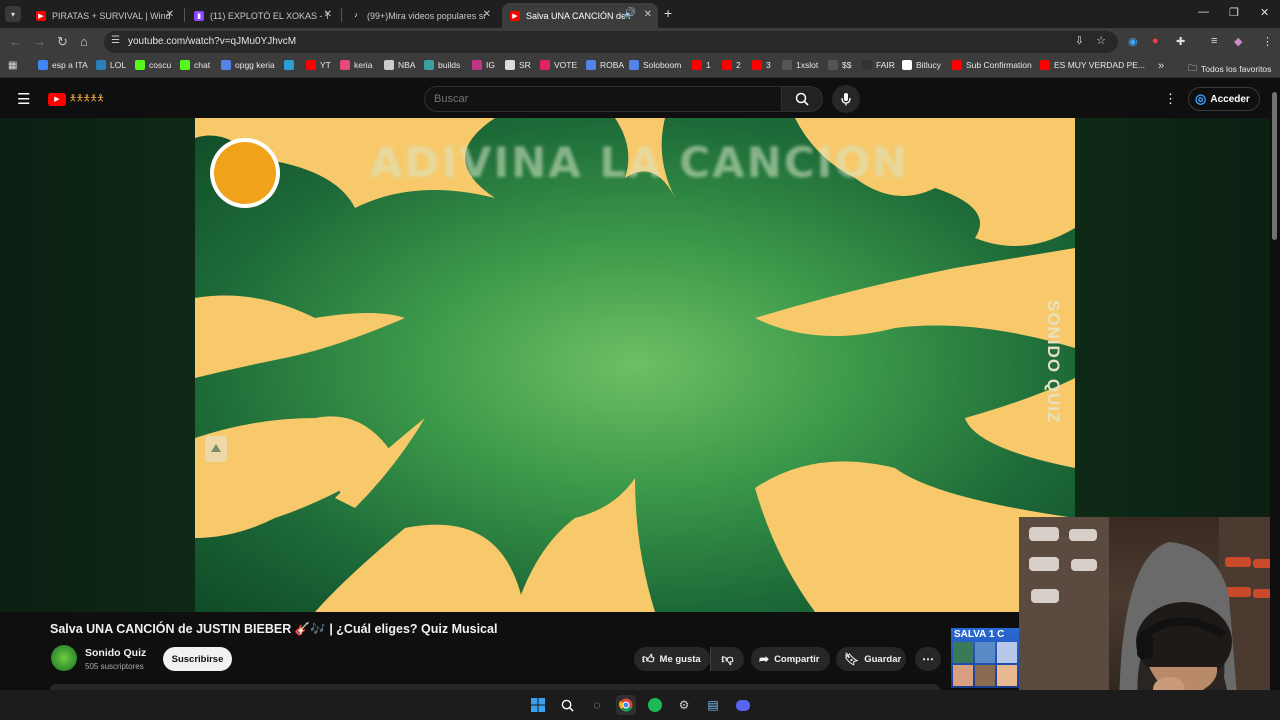 The width and height of the screenshot is (1280, 720). I want to click on bookmark-star-icon: ☆, so click(1101, 40).